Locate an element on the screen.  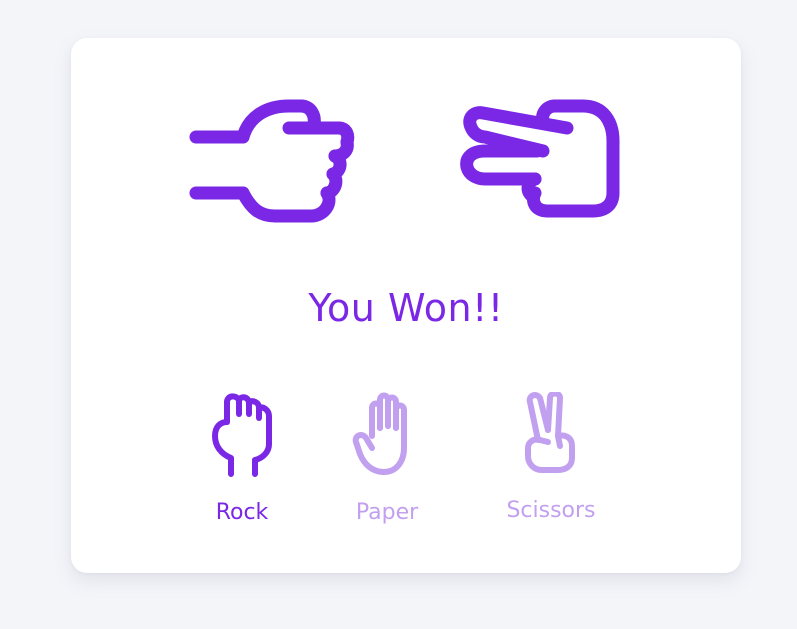
paper-button: Paper is located at coordinates (387, 460).